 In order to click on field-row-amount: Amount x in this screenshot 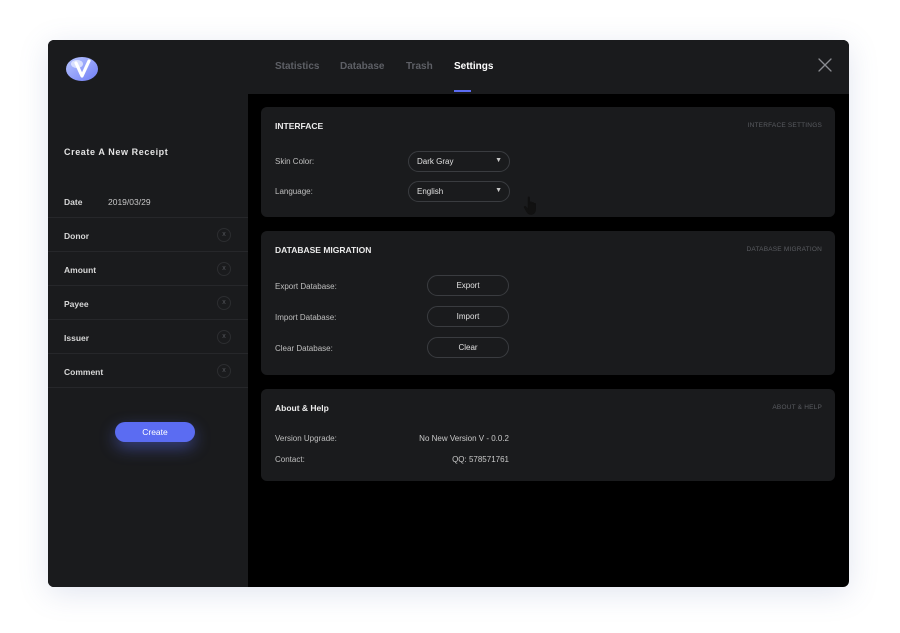, I will do `click(148, 269)`.